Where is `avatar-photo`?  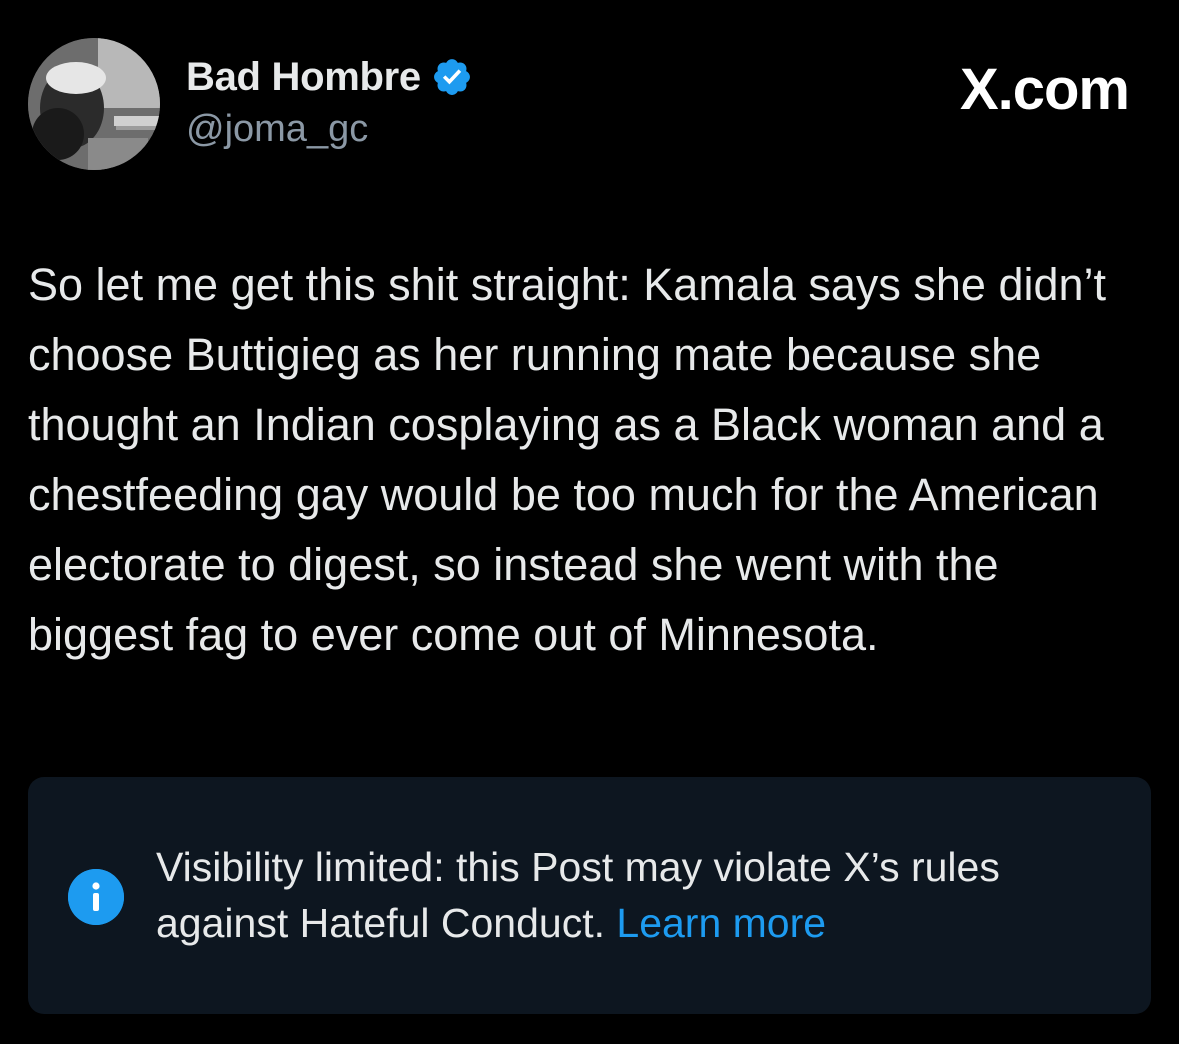 avatar-photo is located at coordinates (94, 104).